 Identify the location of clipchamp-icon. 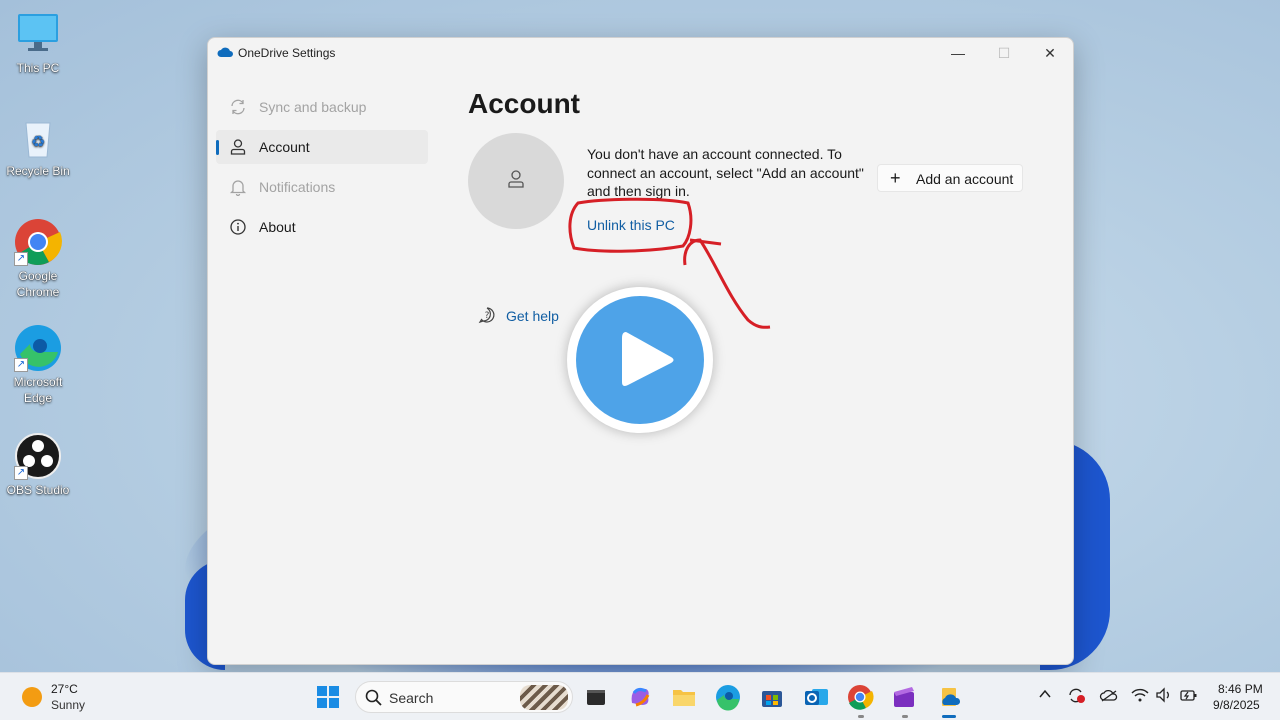
(904, 697).